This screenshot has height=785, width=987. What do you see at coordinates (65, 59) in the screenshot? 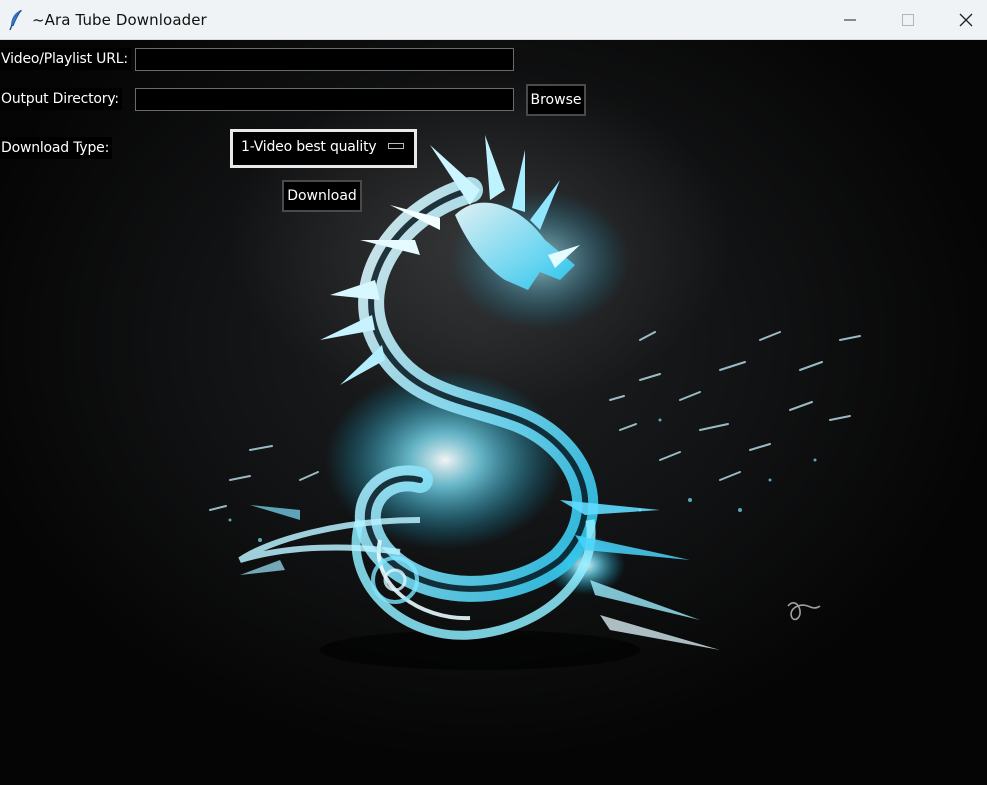
I see `url-label: Video/Playlist URL:` at bounding box center [65, 59].